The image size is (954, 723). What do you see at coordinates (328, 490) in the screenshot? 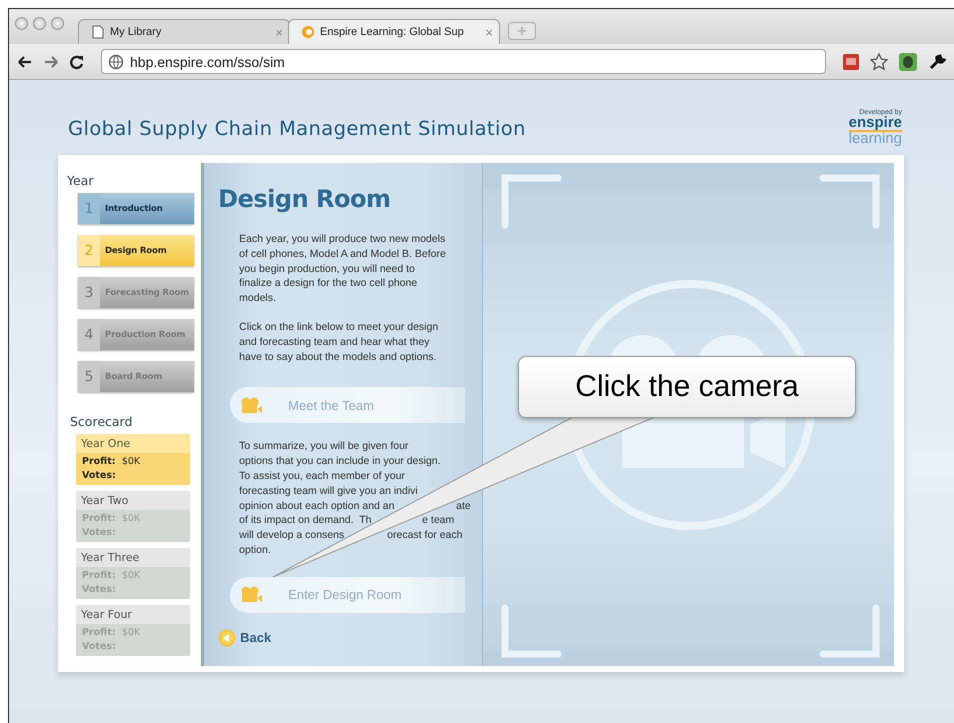
I see `summary-text: forecasting team will give you an indivi` at bounding box center [328, 490].